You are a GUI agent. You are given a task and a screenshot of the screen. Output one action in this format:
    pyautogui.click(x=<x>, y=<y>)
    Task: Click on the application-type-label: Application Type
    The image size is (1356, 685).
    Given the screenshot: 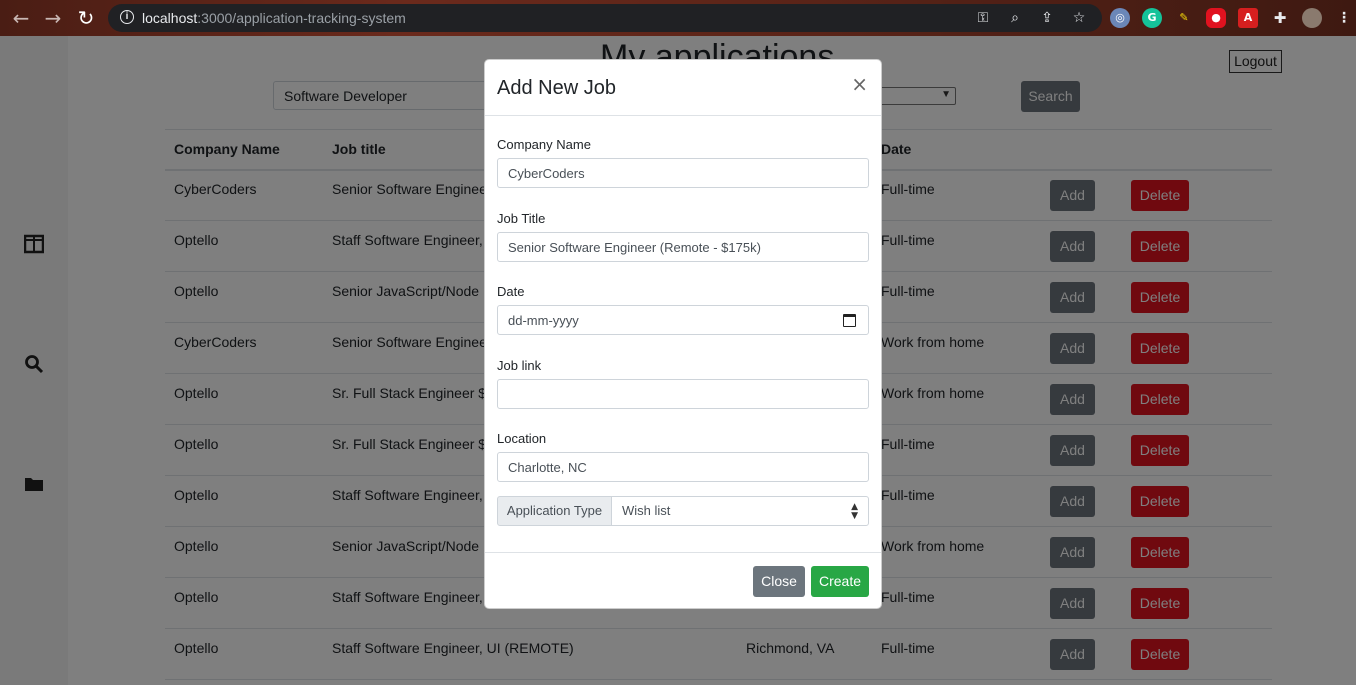 What is the action you would take?
    pyautogui.click(x=554, y=511)
    